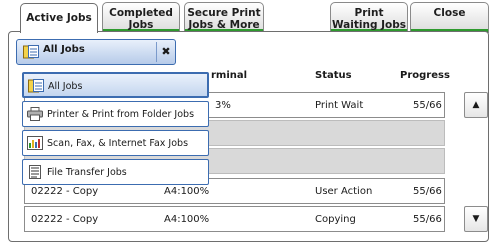  I want to click on column-header-status: Status, so click(333, 75).